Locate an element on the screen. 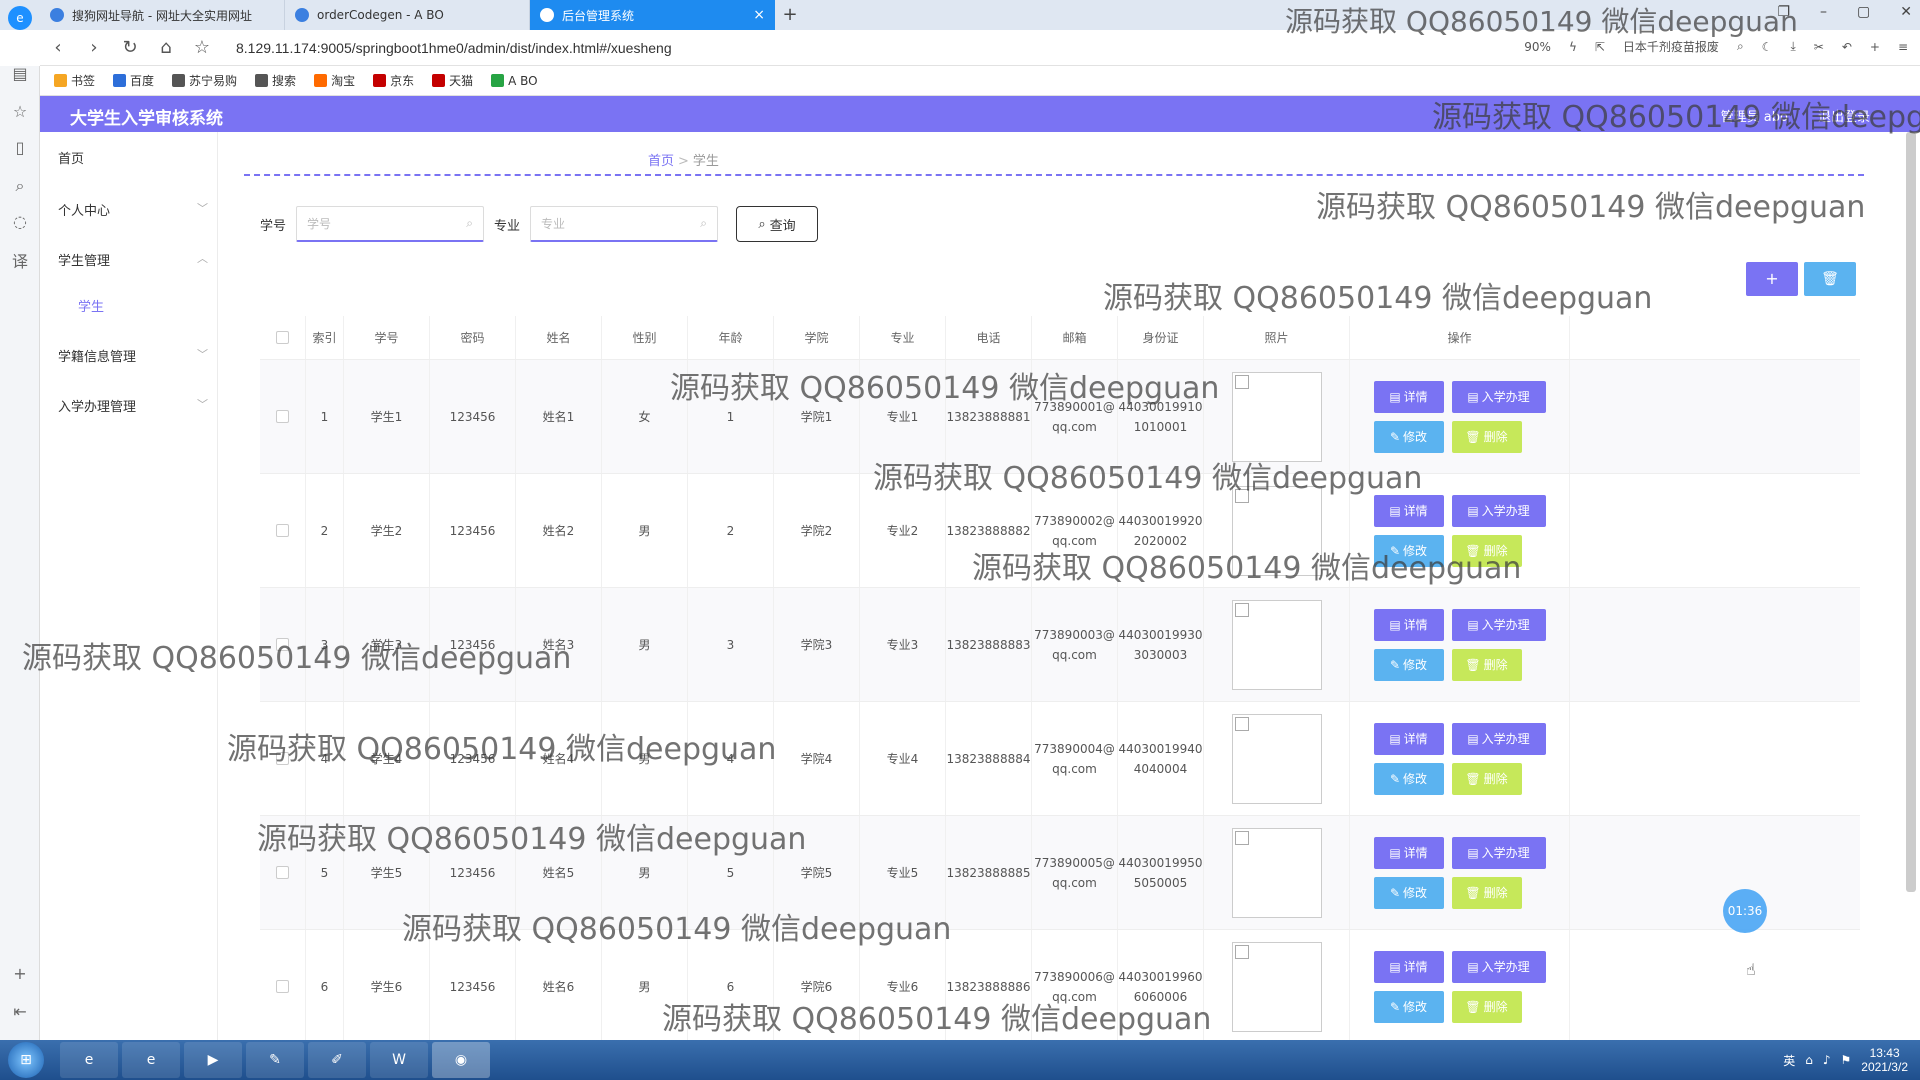  maximize-icon: ▢ is located at coordinates (1863, 12).